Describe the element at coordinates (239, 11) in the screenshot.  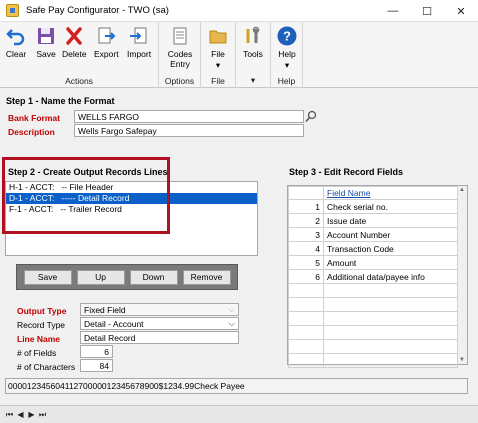
I see `title-bar: Safe Pay Configurator - TWO (sa) — ☐ ✕` at that location.